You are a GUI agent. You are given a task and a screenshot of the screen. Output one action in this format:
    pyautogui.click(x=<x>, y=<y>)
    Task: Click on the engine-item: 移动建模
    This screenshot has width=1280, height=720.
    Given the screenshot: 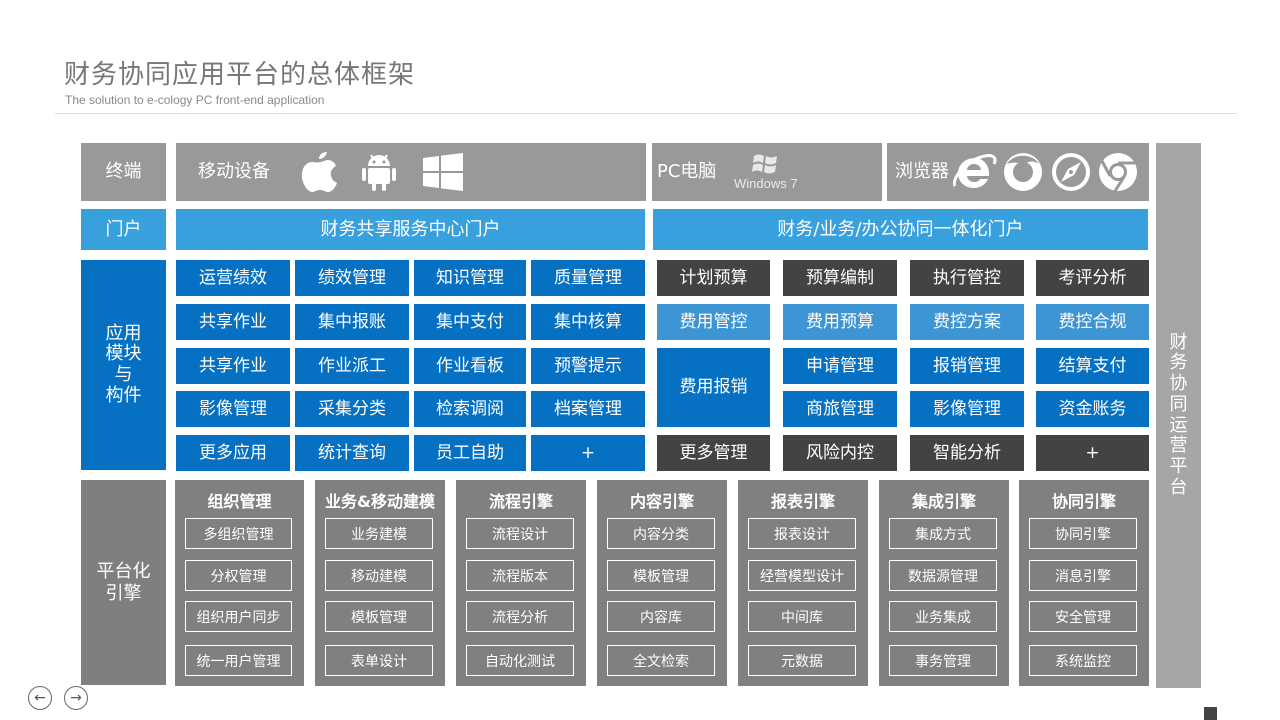 What is the action you would take?
    pyautogui.click(x=379, y=575)
    